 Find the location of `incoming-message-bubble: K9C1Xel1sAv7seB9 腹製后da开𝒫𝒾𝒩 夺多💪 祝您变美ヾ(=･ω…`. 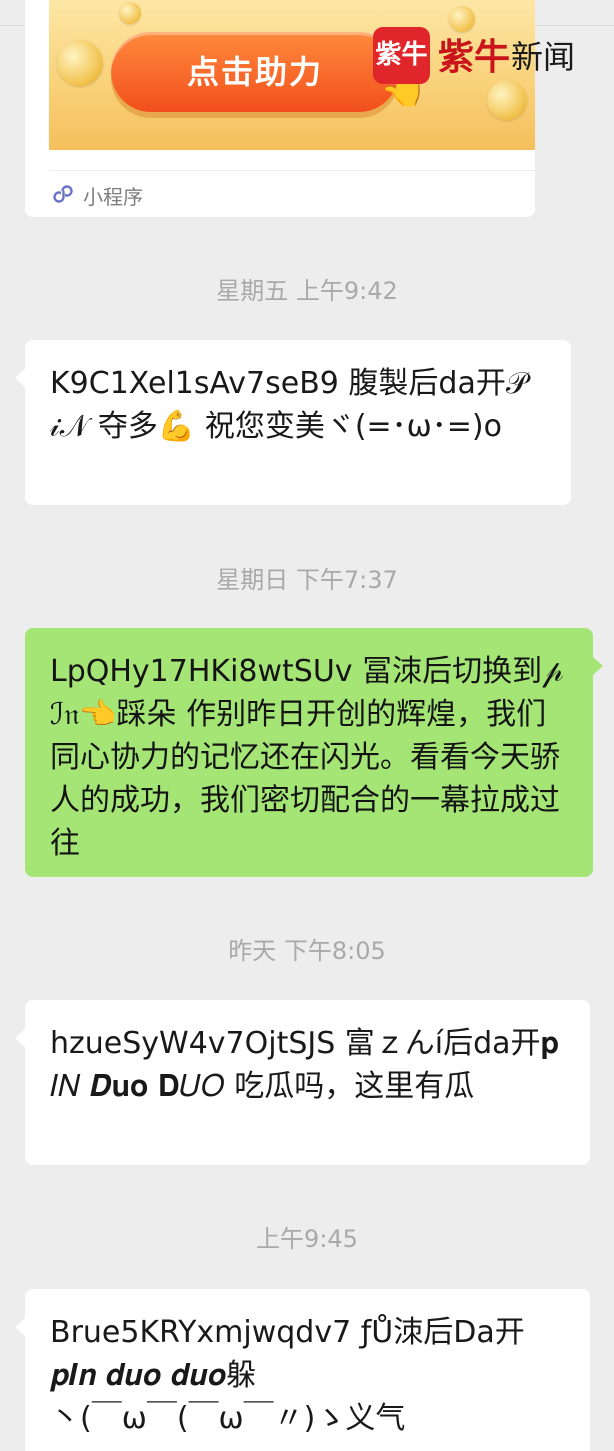

incoming-message-bubble: K9C1Xel1sAv7seB9 腹製后da开𝒫𝒾𝒩 夺多💪 祝您变美ヾ(=･ω… is located at coordinates (293, 422).